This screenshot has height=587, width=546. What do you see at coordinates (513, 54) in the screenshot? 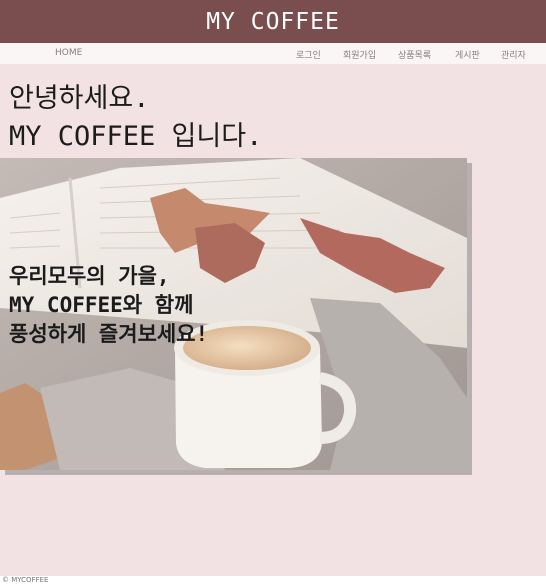
I see `nav-admin: 관리자` at bounding box center [513, 54].